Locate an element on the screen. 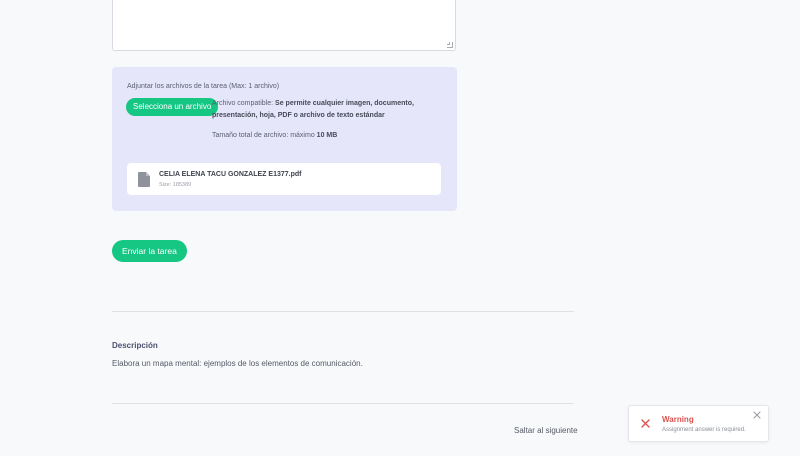  warning-toast: Warning Assignment answer is required. is located at coordinates (698, 423).